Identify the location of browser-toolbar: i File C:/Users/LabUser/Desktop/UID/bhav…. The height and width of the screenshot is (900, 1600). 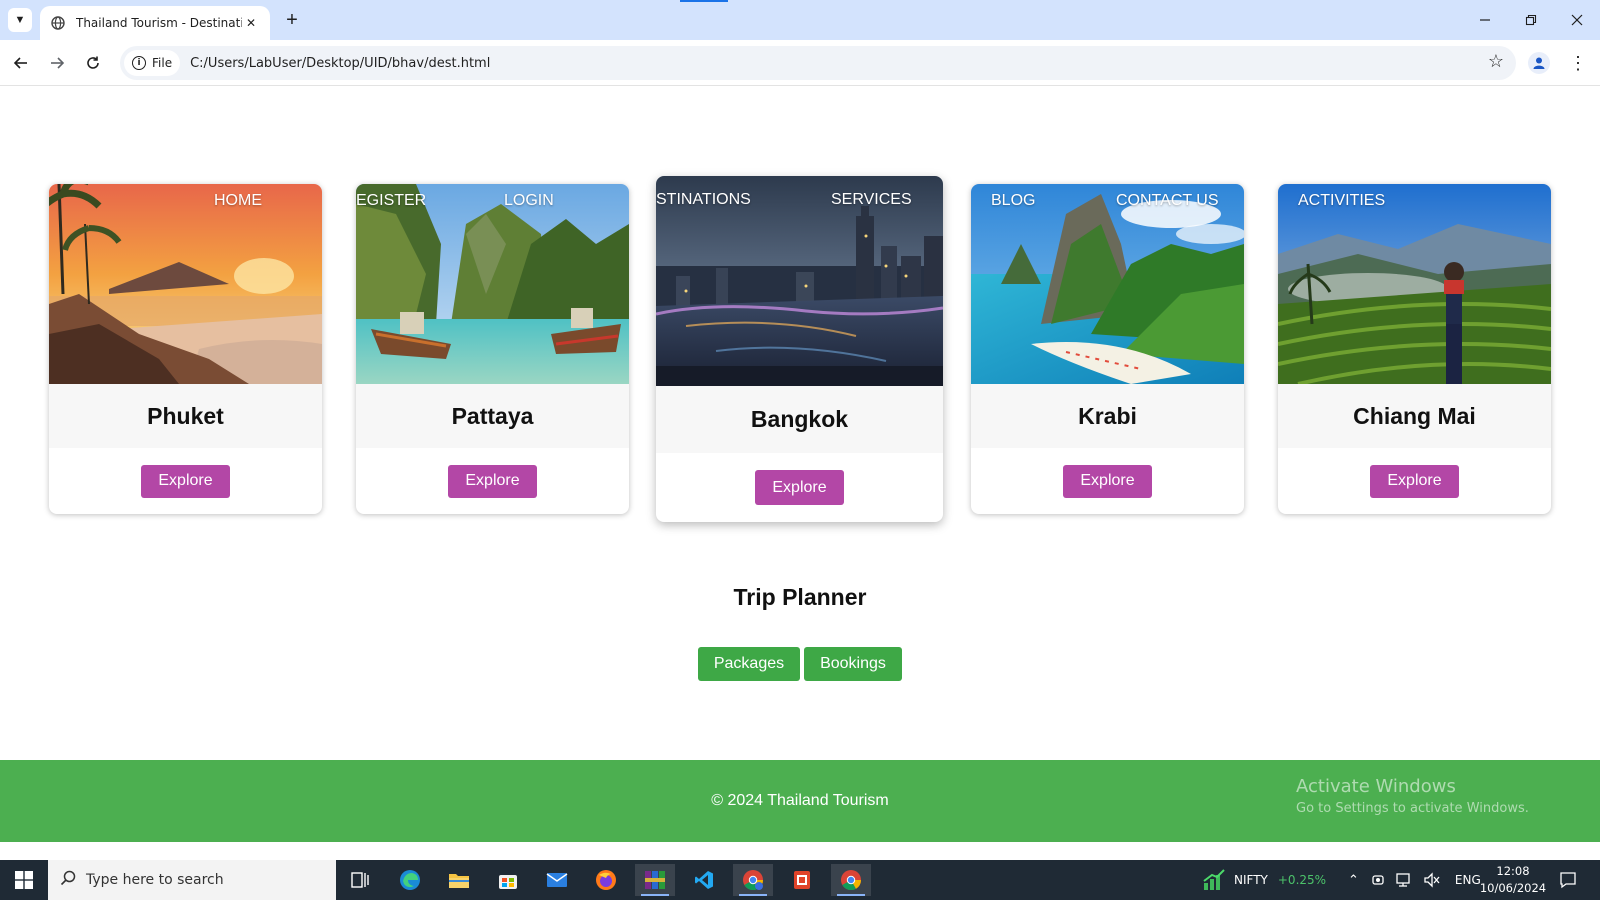
(800, 63).